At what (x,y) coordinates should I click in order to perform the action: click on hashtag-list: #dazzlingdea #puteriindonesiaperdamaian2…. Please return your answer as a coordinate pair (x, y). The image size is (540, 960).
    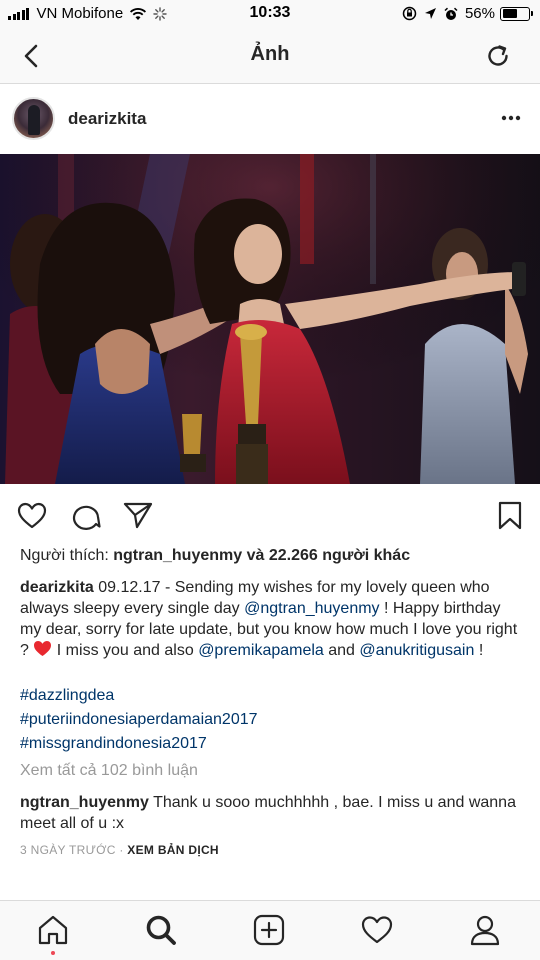
    Looking at the image, I should click on (139, 720).